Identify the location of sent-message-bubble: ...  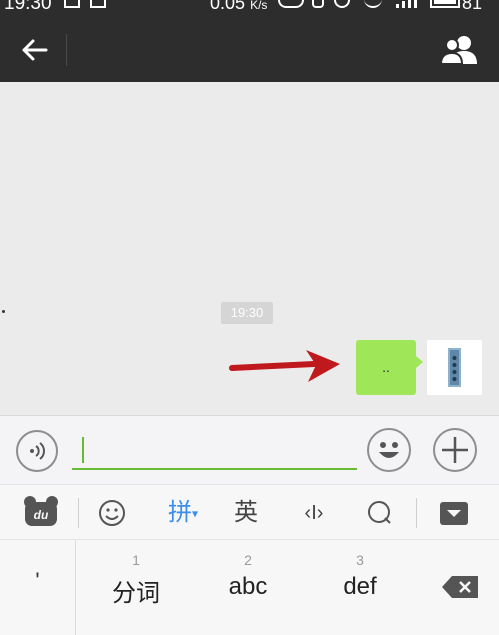
(389, 367).